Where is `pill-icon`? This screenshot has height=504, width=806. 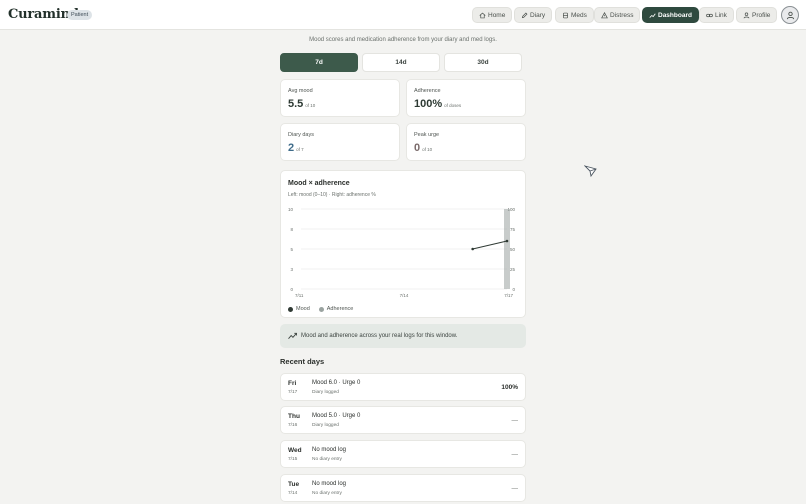
pill-icon is located at coordinates (565, 15).